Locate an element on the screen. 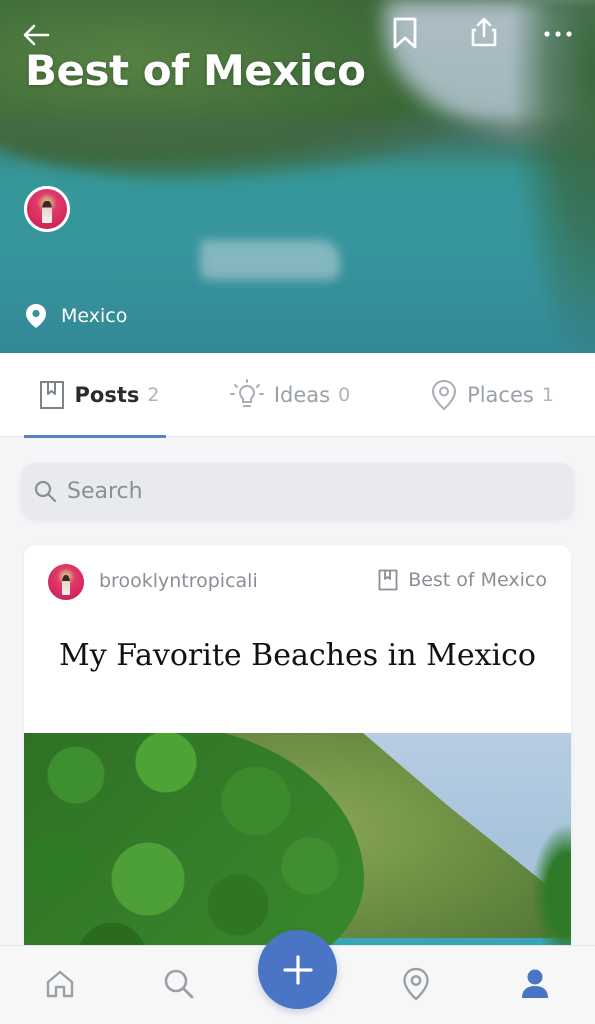 The height and width of the screenshot is (1024, 595). save-collection-button is located at coordinates (405, 33).